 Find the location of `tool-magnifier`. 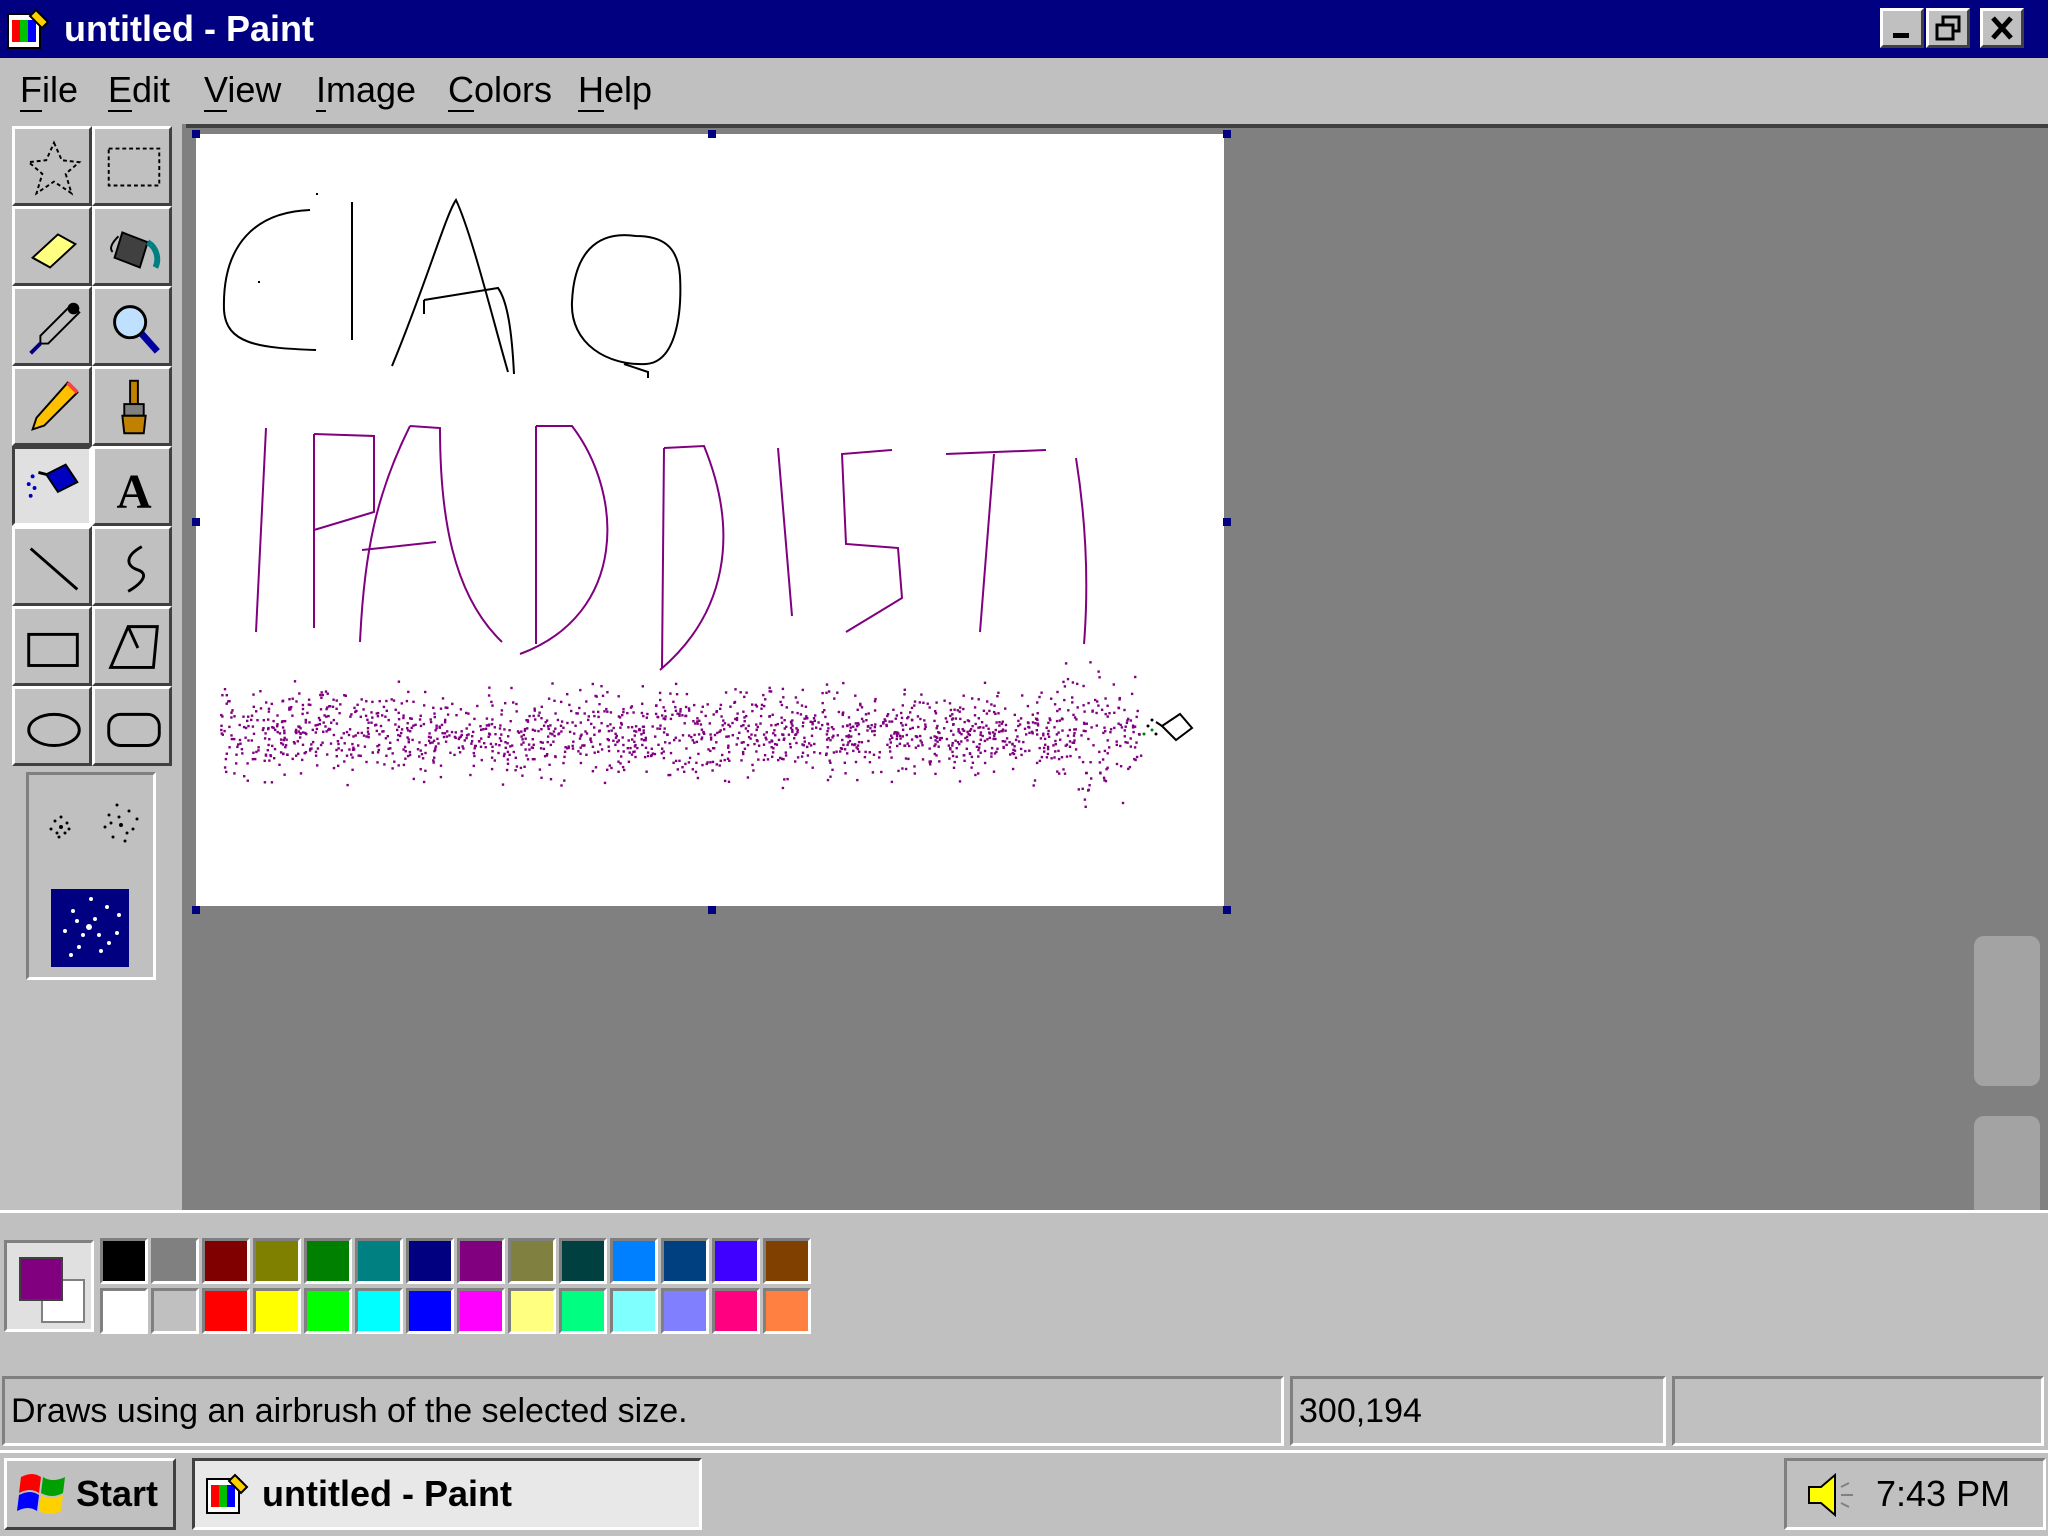

tool-magnifier is located at coordinates (132, 326).